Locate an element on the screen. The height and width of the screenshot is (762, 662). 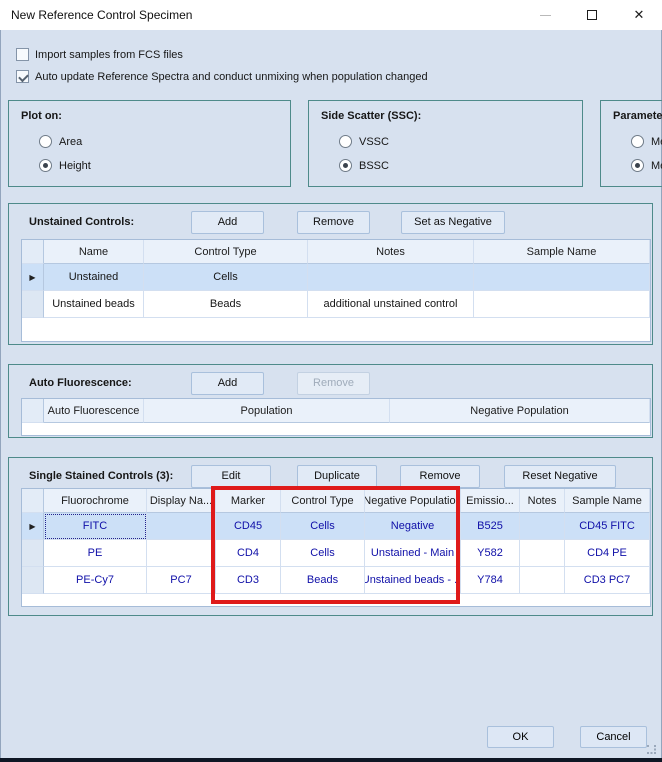
cancel-button: Cancel is located at coordinates (613, 737).